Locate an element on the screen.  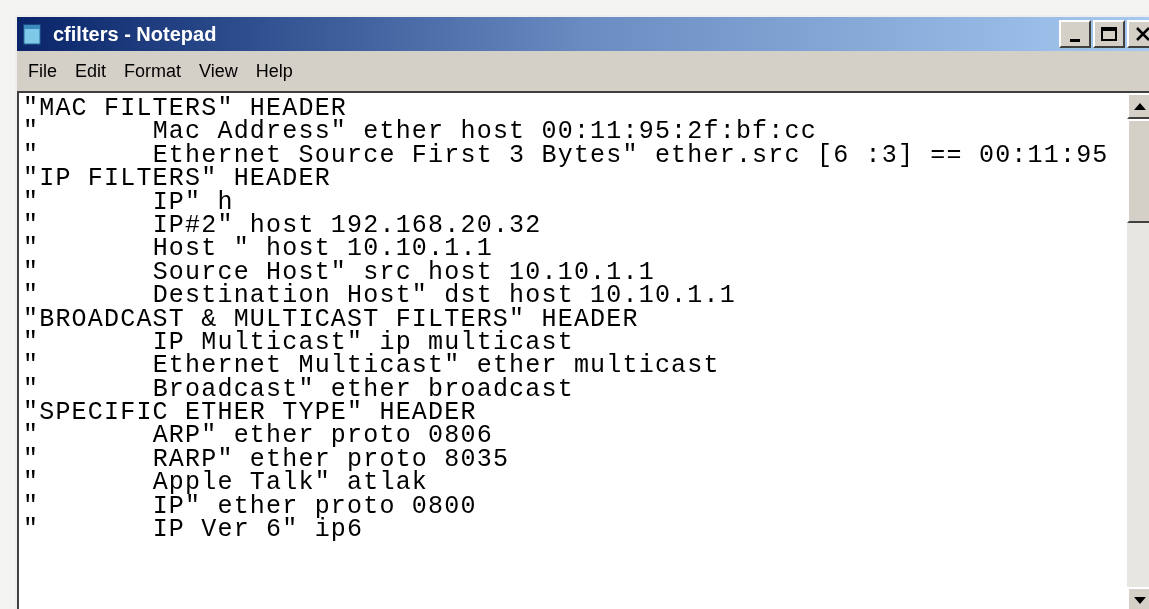
text-line: " Ethernet Multicast" ether multicast is located at coordinates (371, 366).